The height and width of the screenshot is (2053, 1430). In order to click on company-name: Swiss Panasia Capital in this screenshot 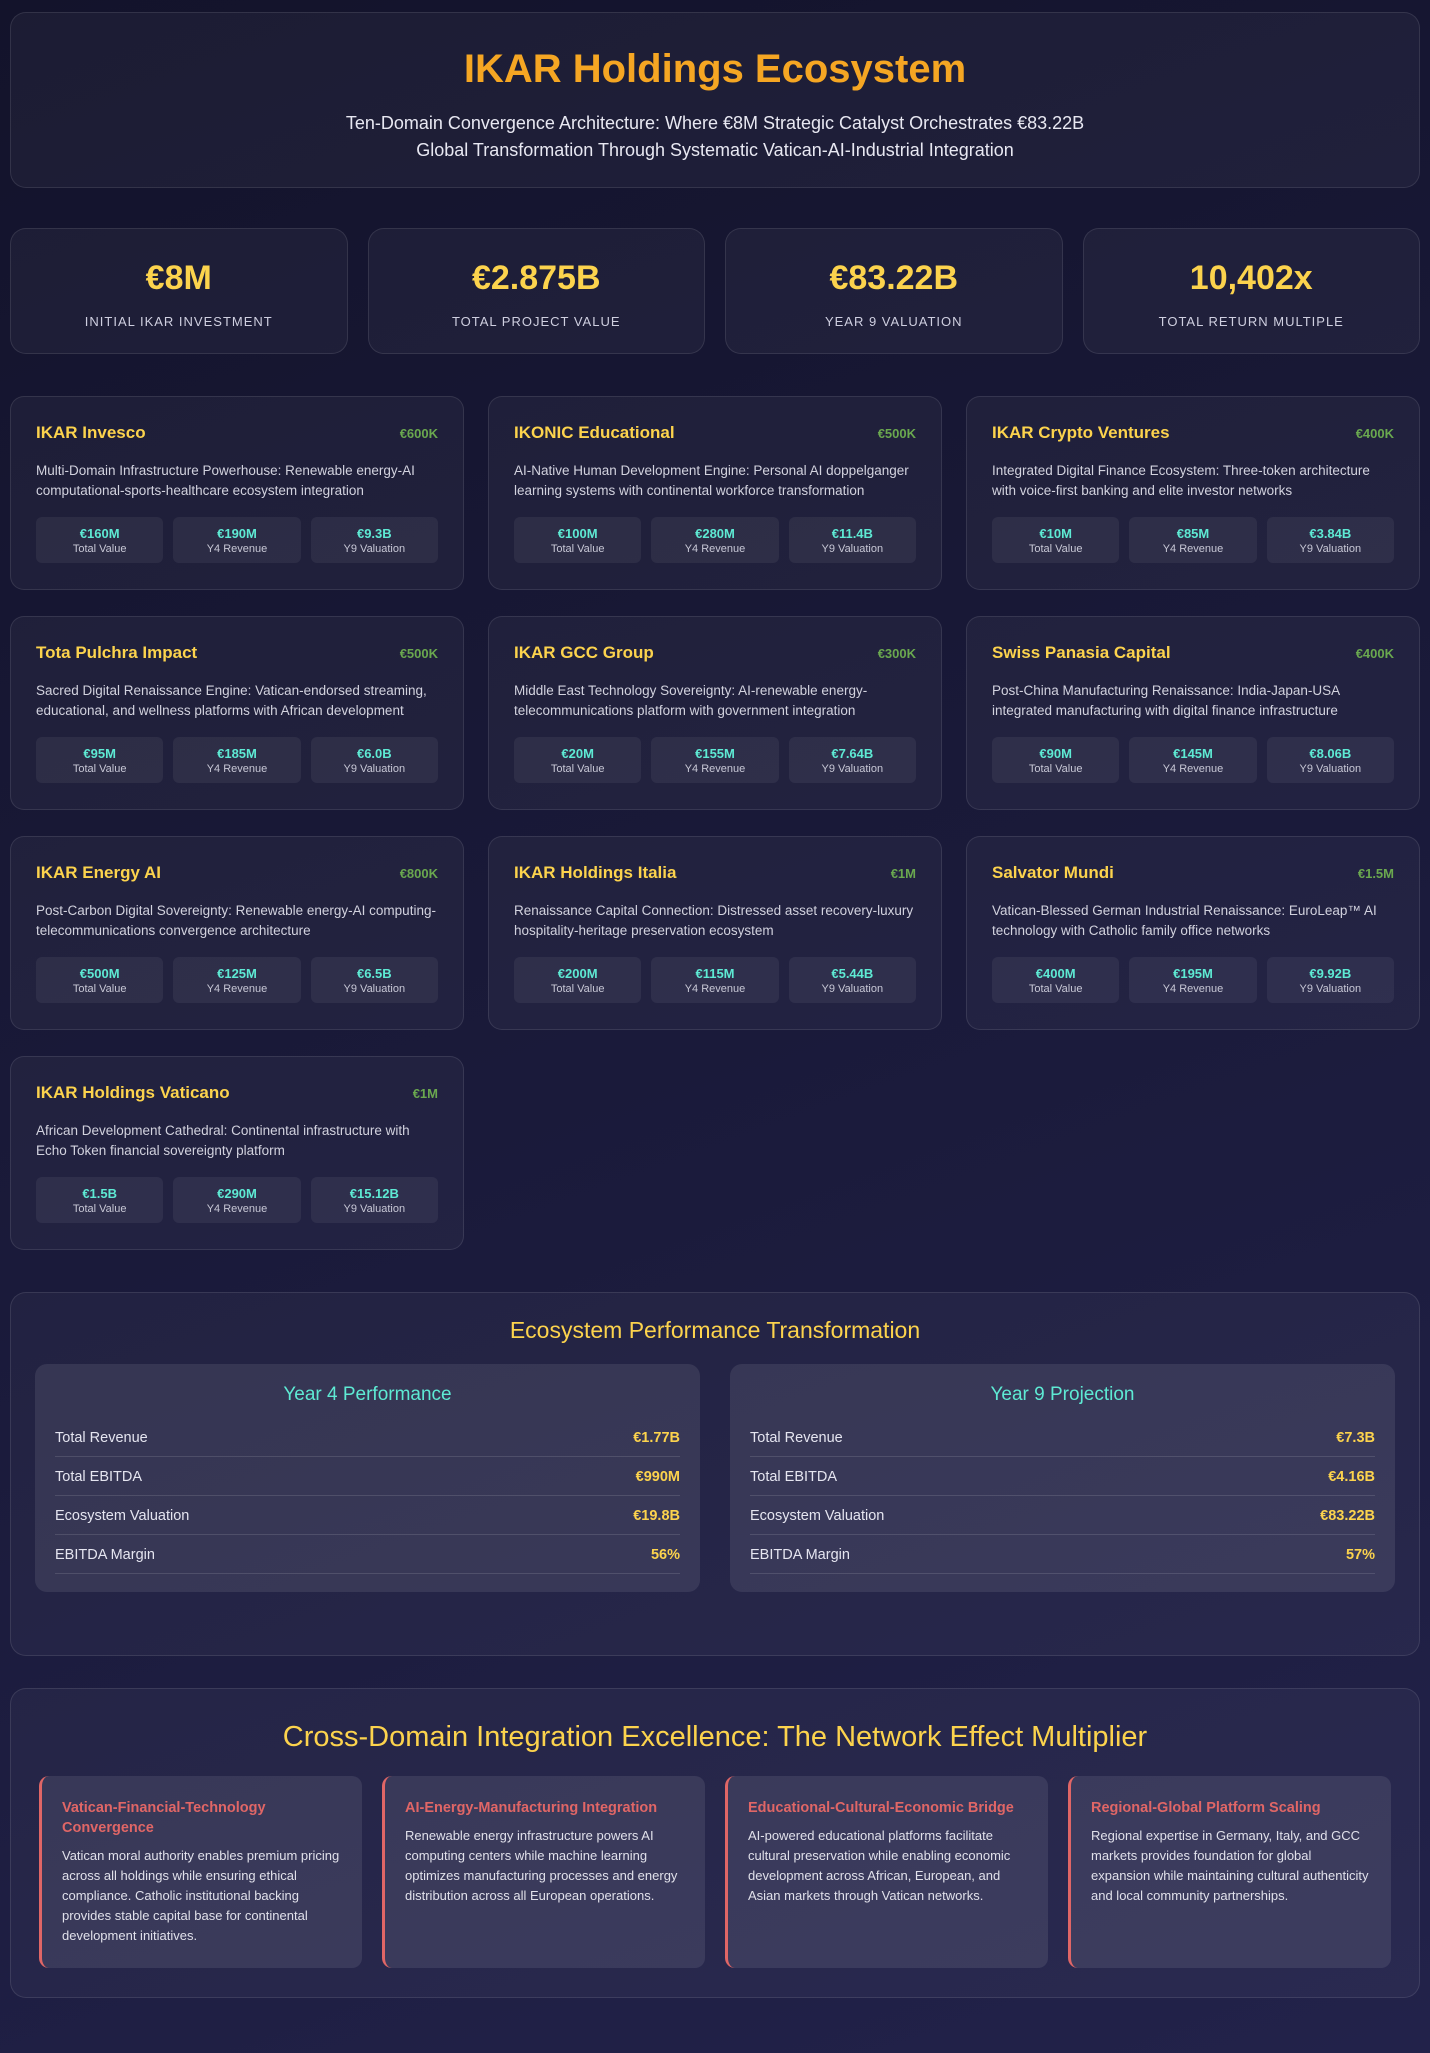, I will do `click(1081, 652)`.